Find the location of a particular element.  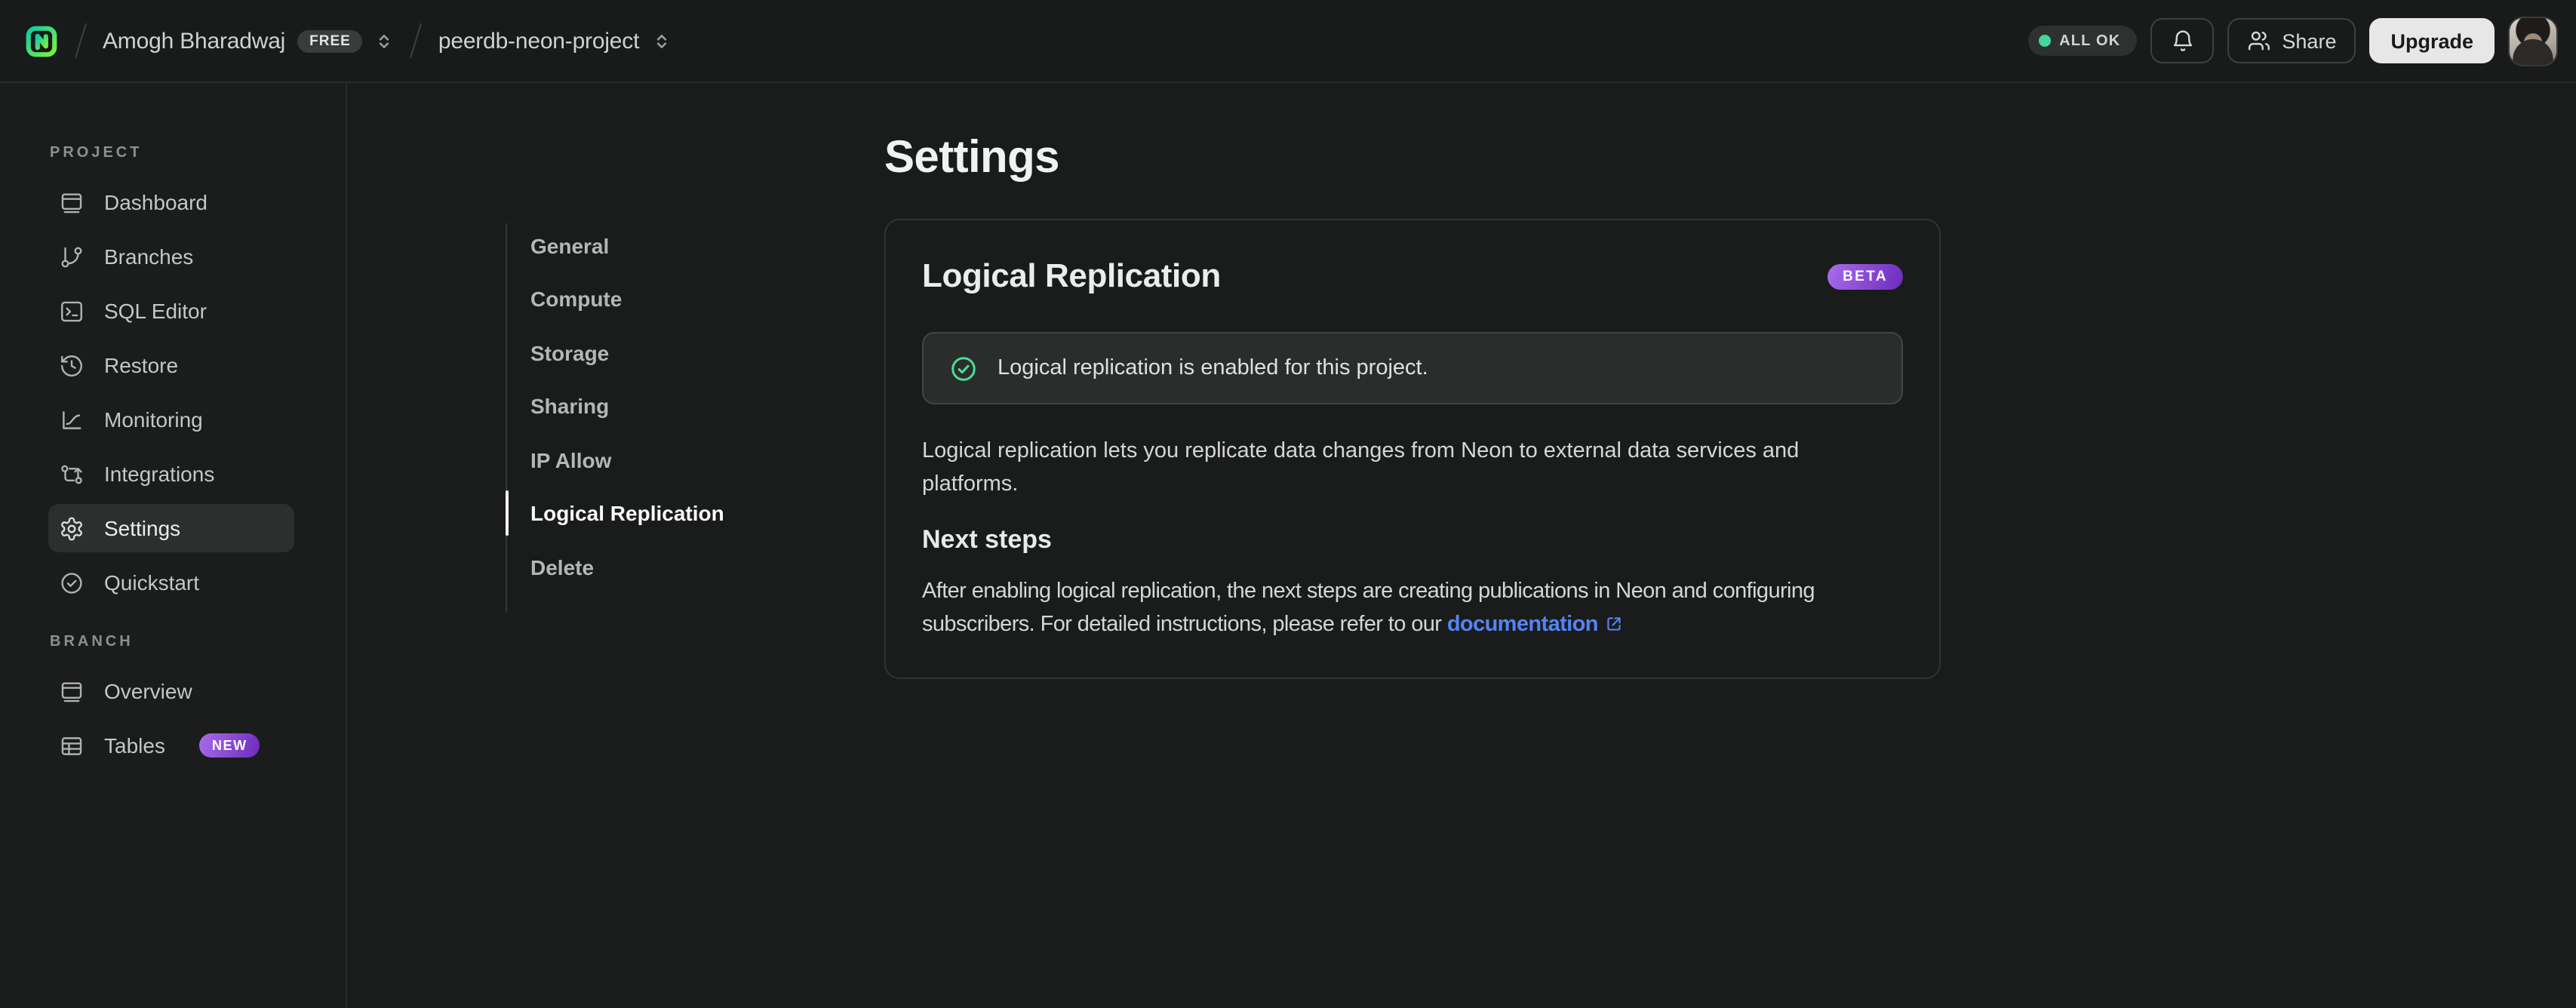

git-branch-icon is located at coordinates (72, 256).